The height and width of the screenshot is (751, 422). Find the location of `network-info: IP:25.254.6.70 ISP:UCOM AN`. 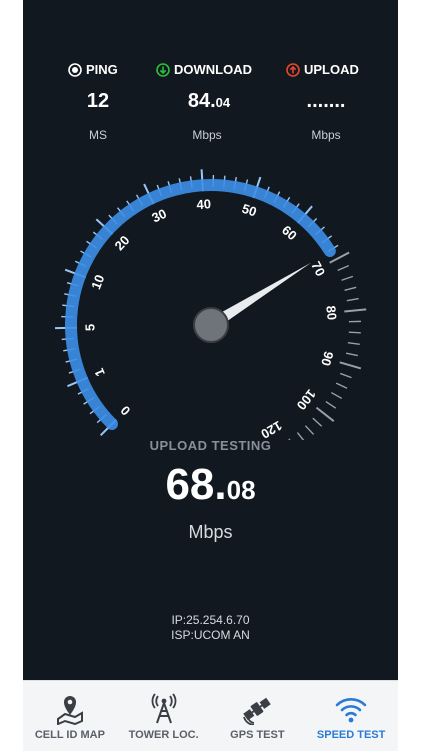

network-info: IP:25.254.6.70 ISP:UCOM AN is located at coordinates (210, 628).